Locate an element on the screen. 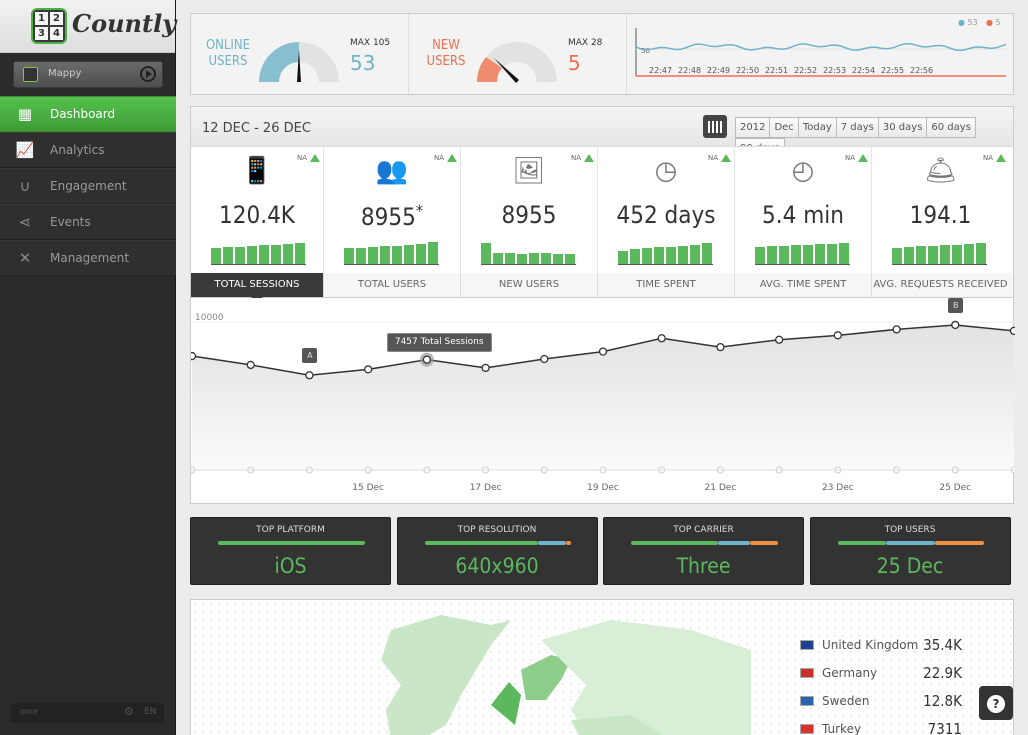  country-row: Turkey 7311 is located at coordinates (885, 727).